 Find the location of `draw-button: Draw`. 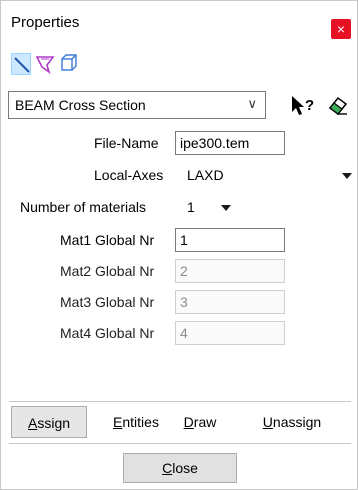

draw-button: Draw is located at coordinates (200, 422).